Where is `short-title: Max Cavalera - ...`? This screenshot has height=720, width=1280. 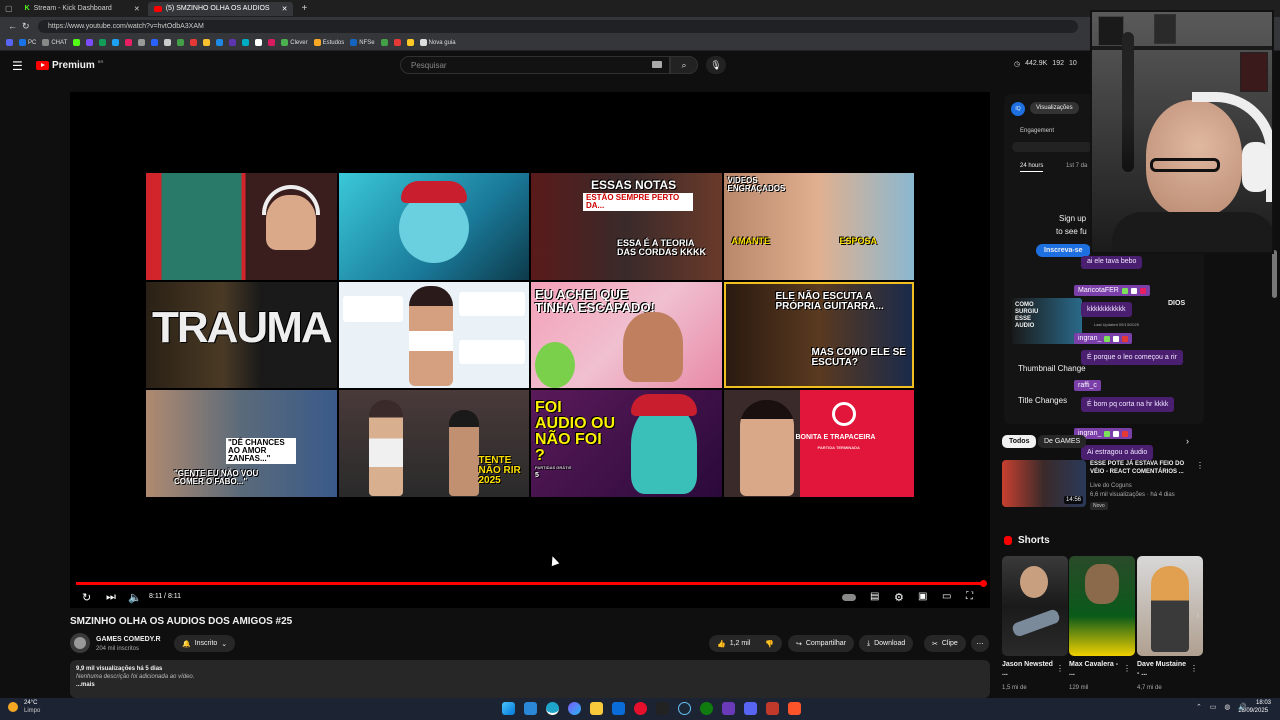 short-title: Max Cavalera - ... is located at coordinates (1095, 670).